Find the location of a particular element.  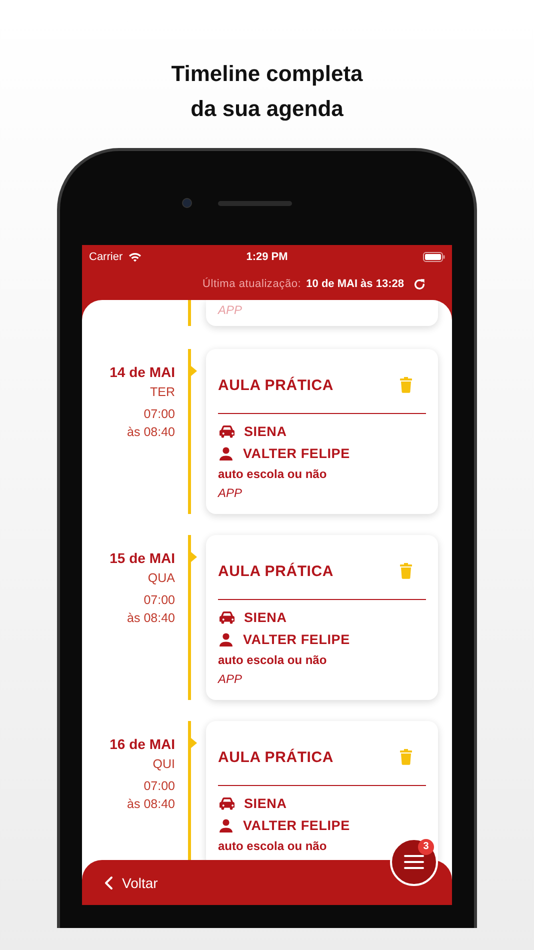

event-weekday: QUI is located at coordinates (163, 764).